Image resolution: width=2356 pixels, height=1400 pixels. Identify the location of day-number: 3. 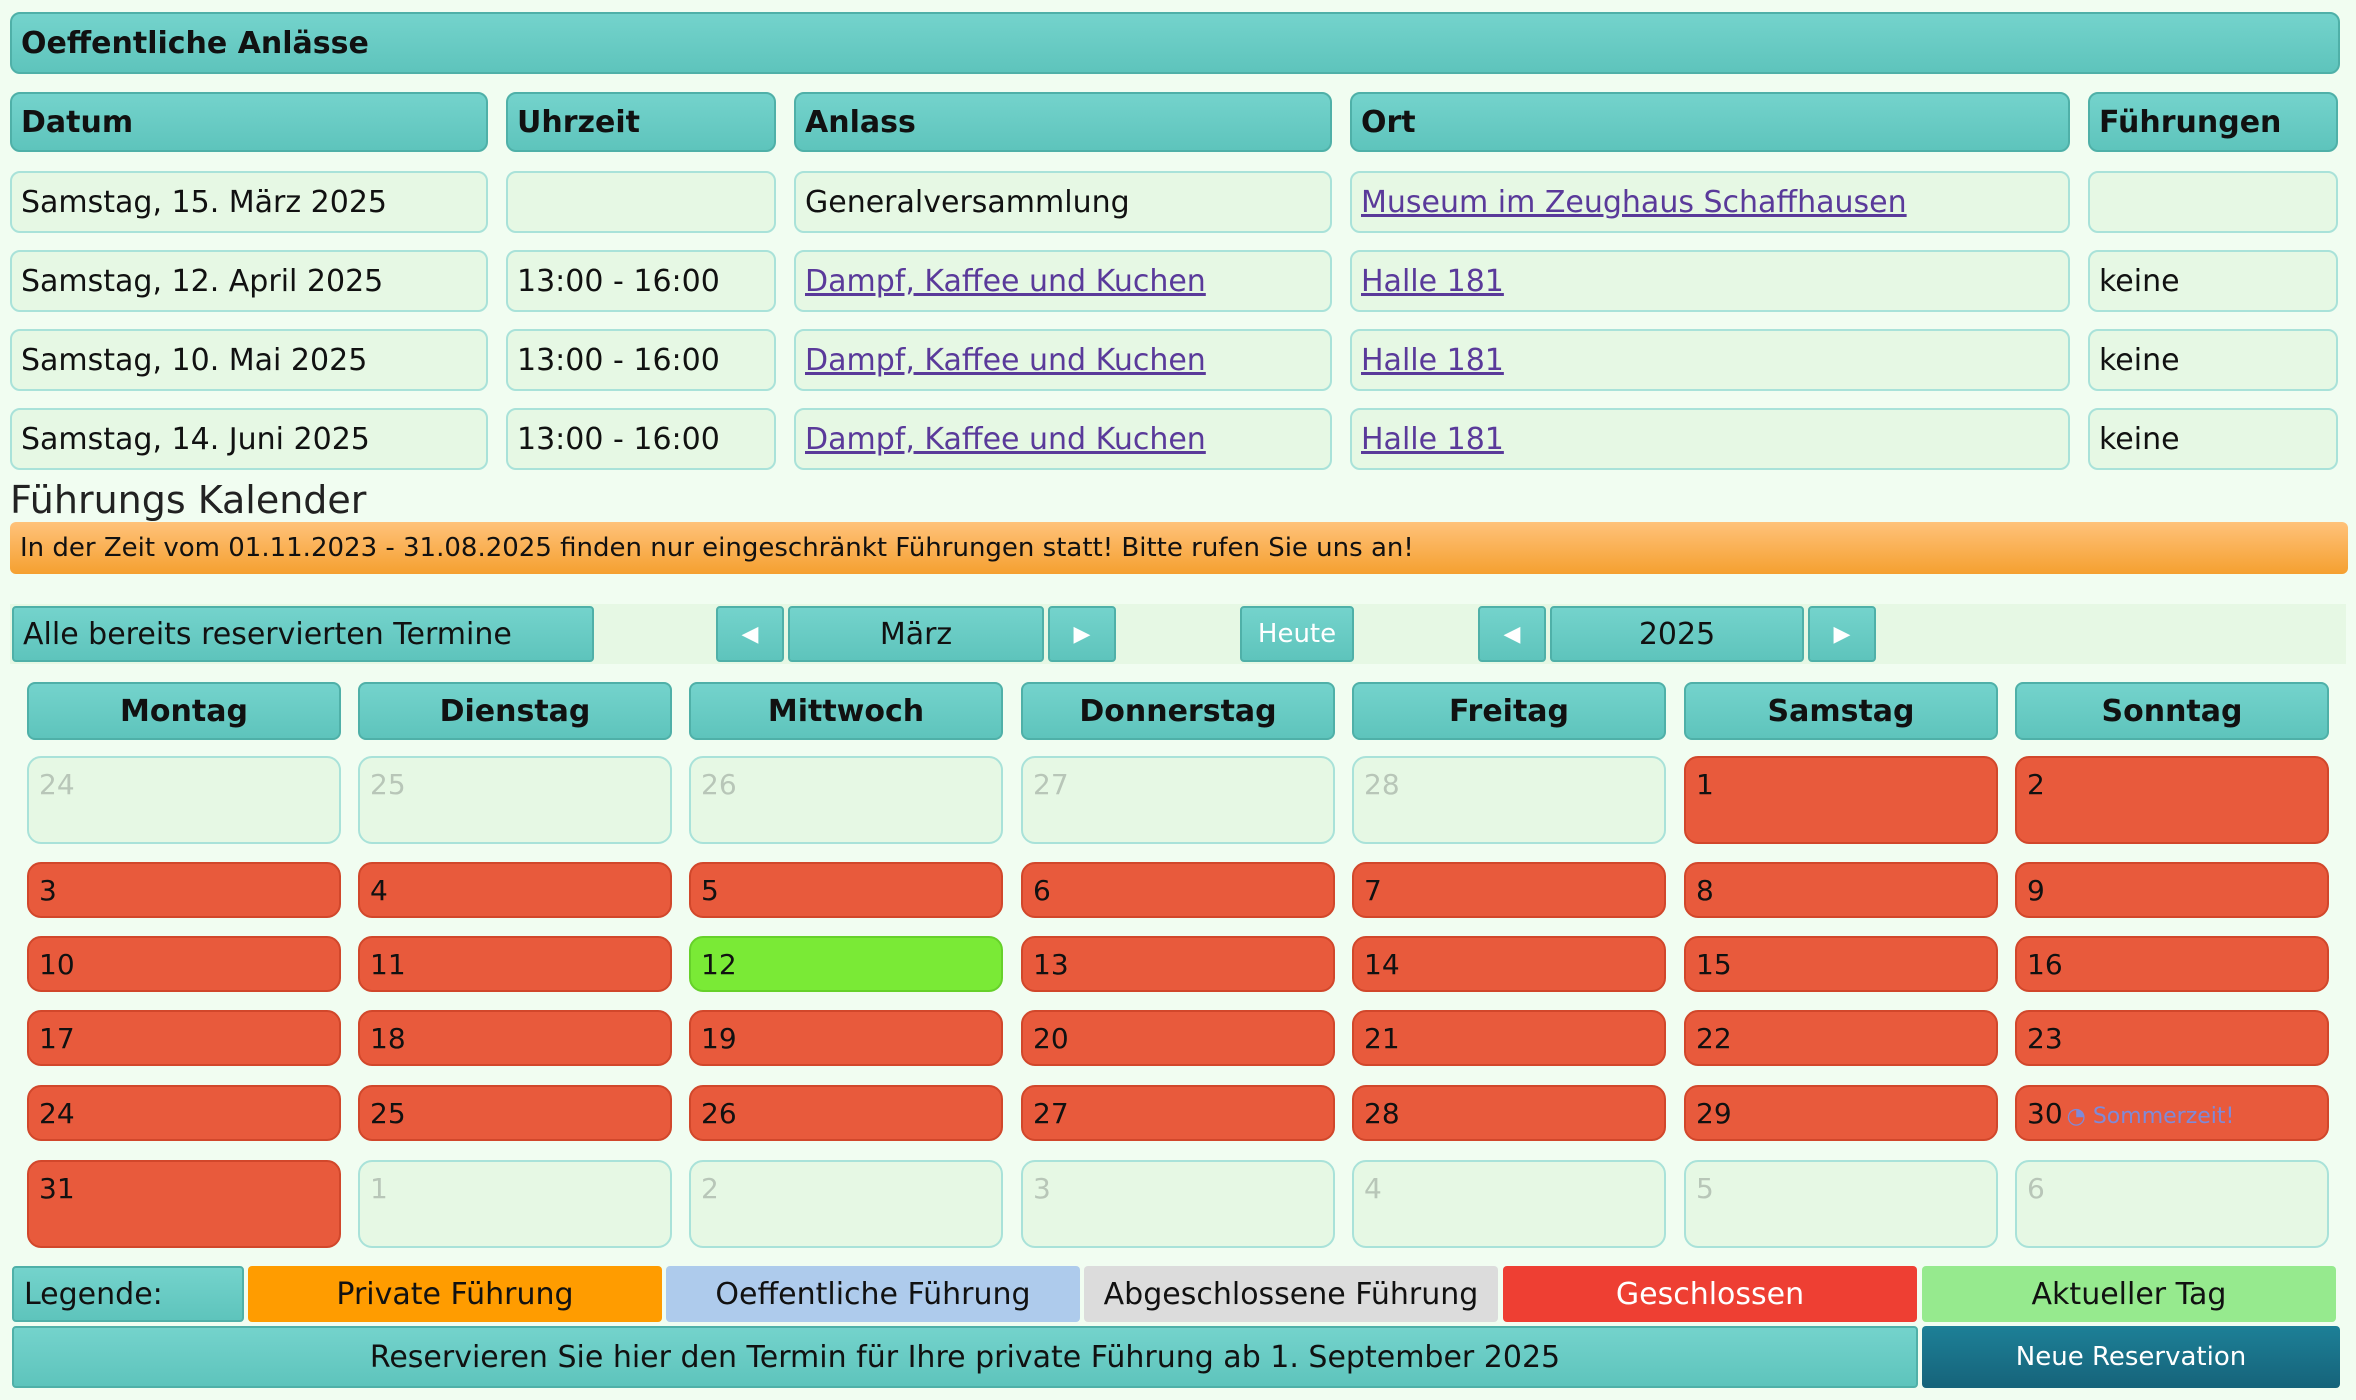
(1042, 1188).